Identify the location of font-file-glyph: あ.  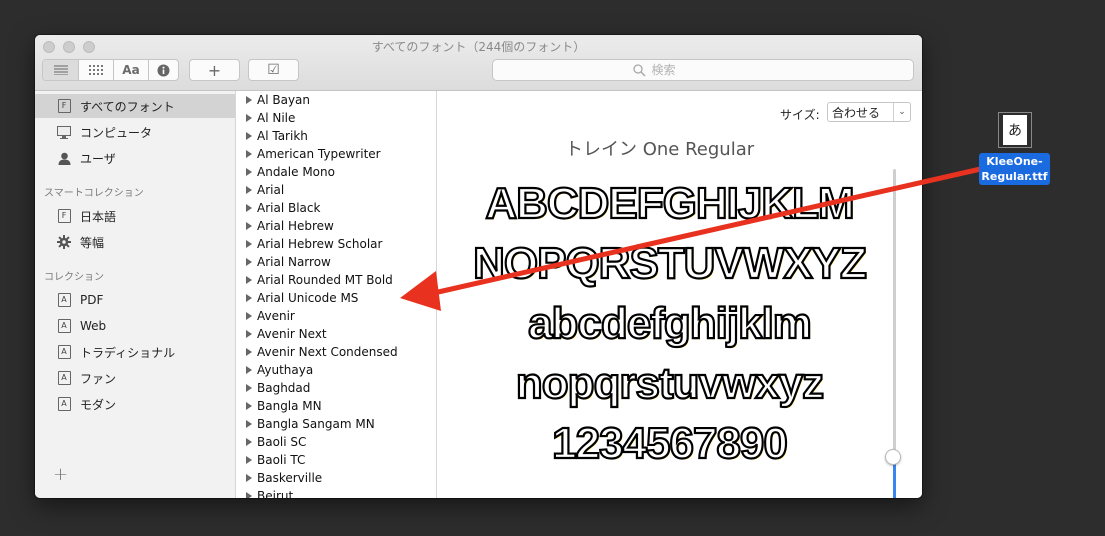
(1015, 130).